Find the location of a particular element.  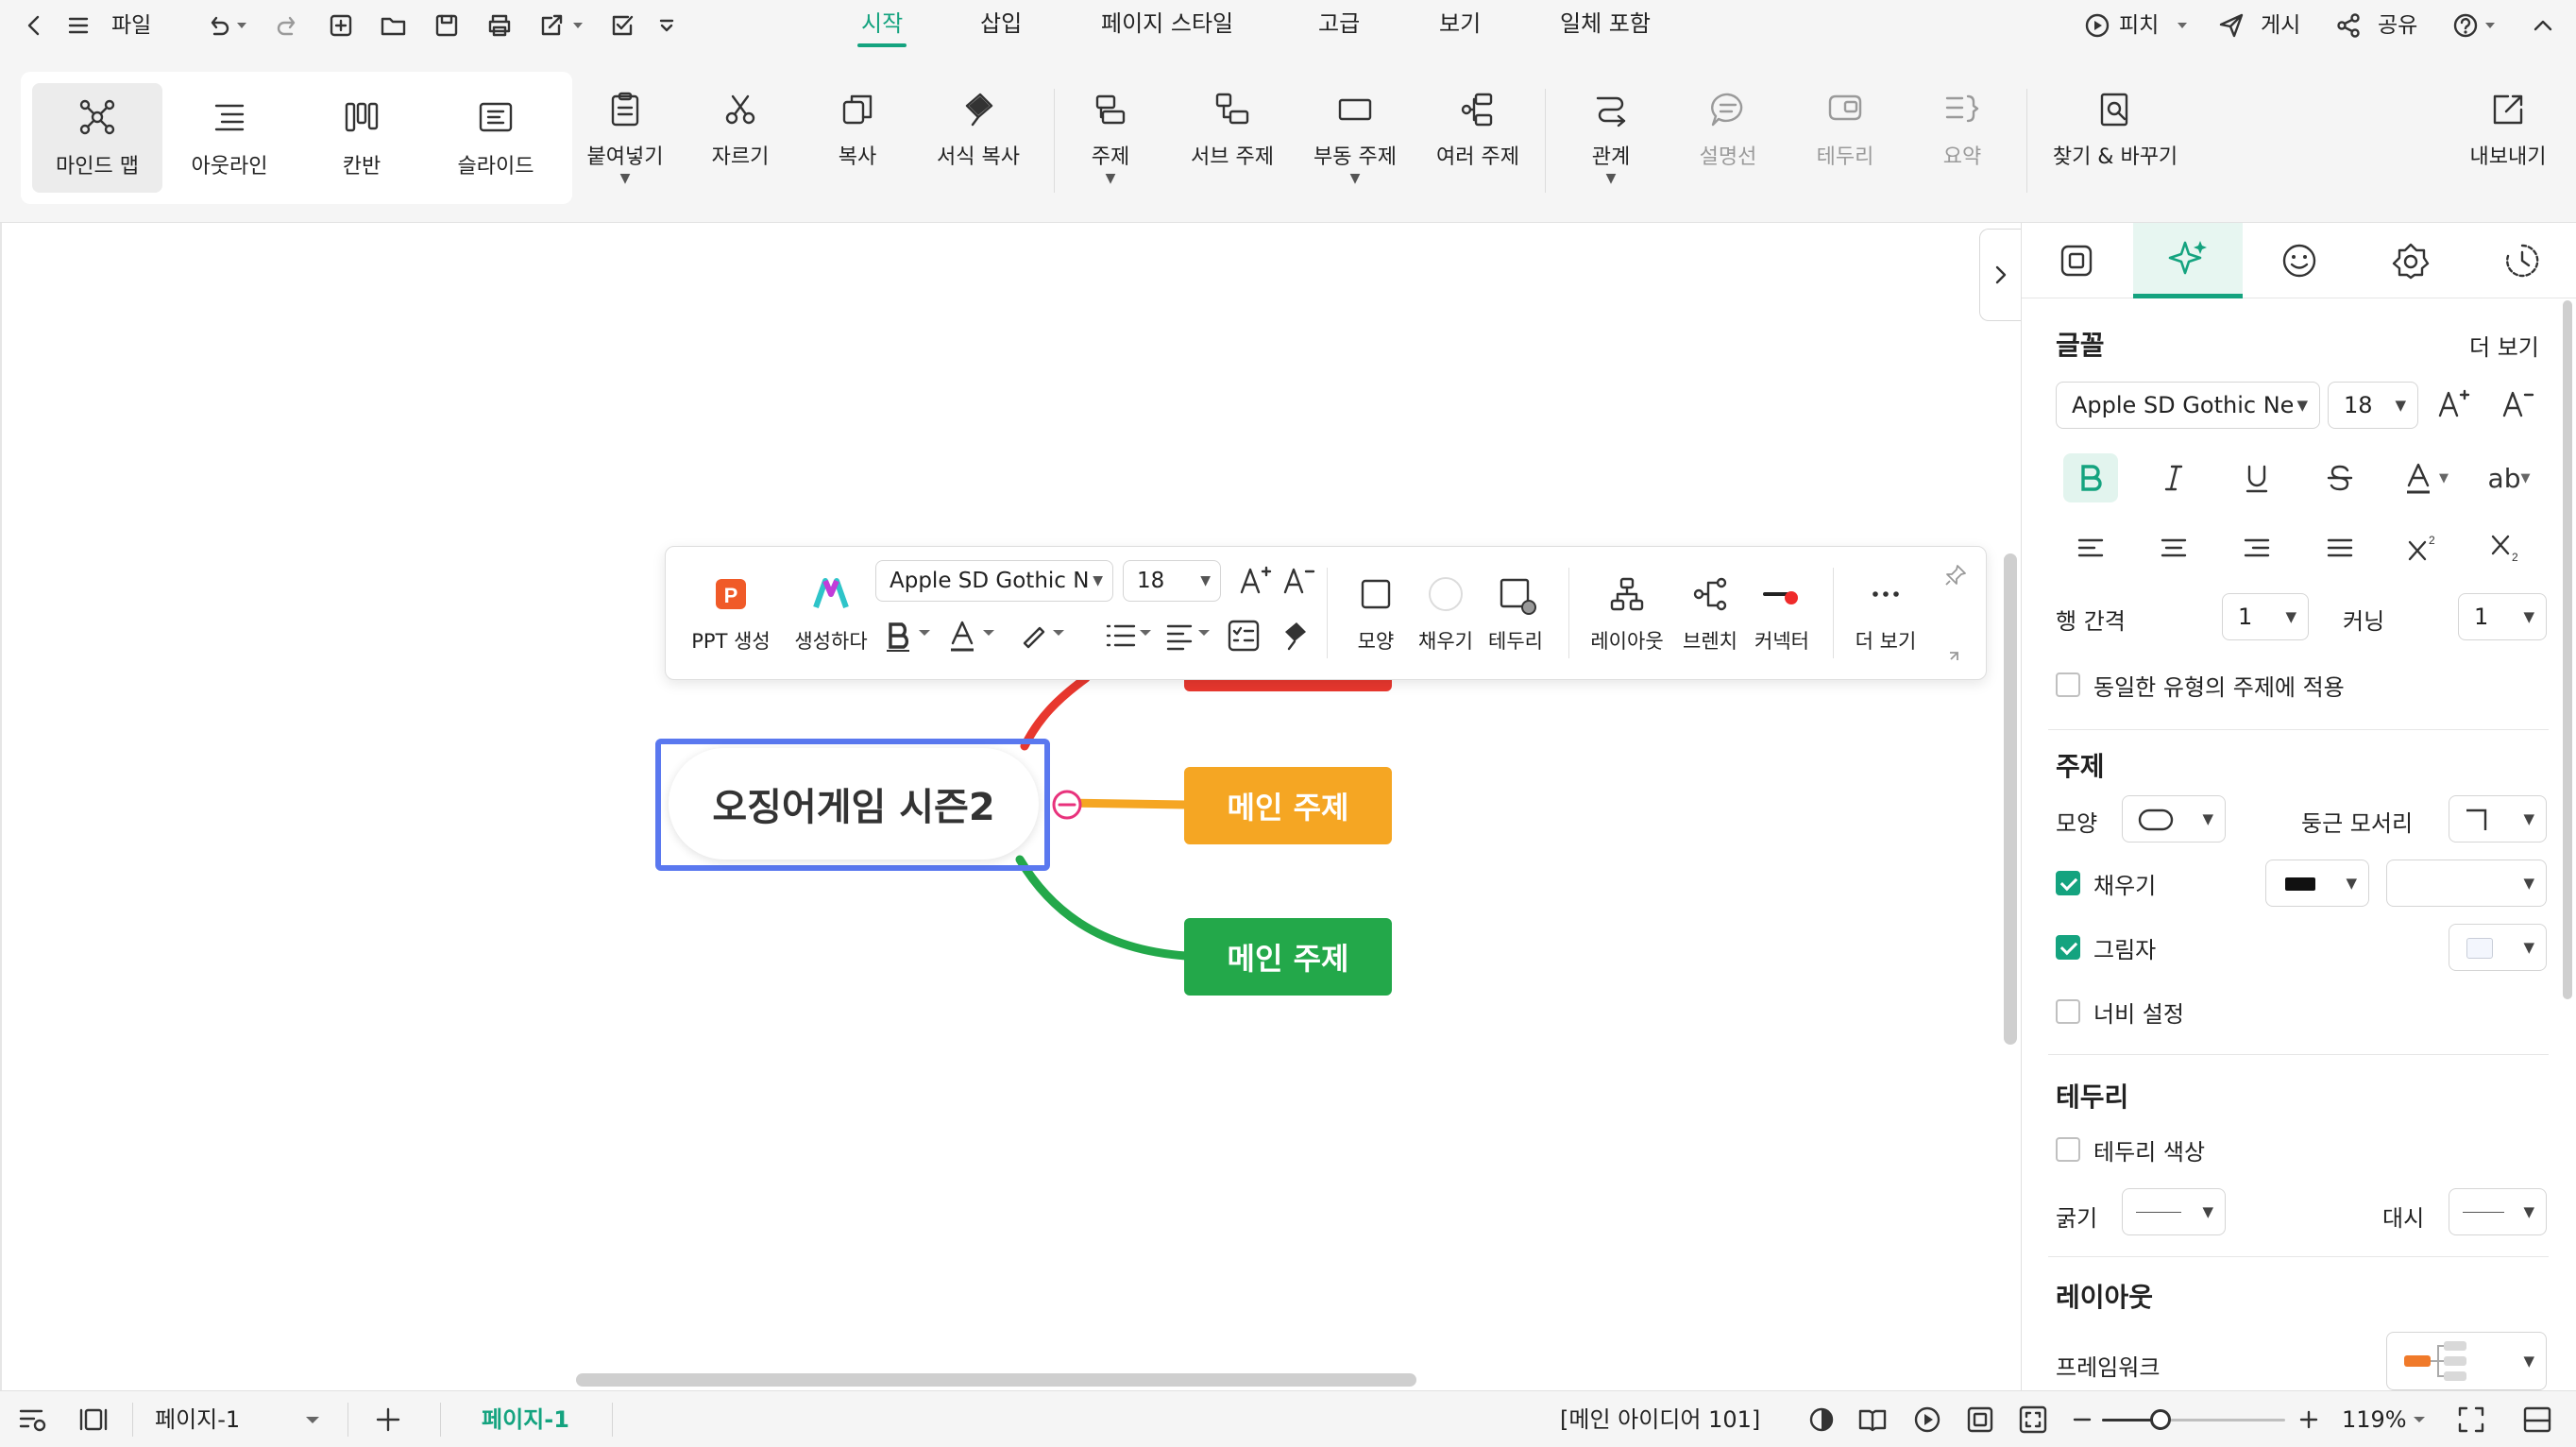

outline-toggle-icon is located at coordinates (33, 1420).